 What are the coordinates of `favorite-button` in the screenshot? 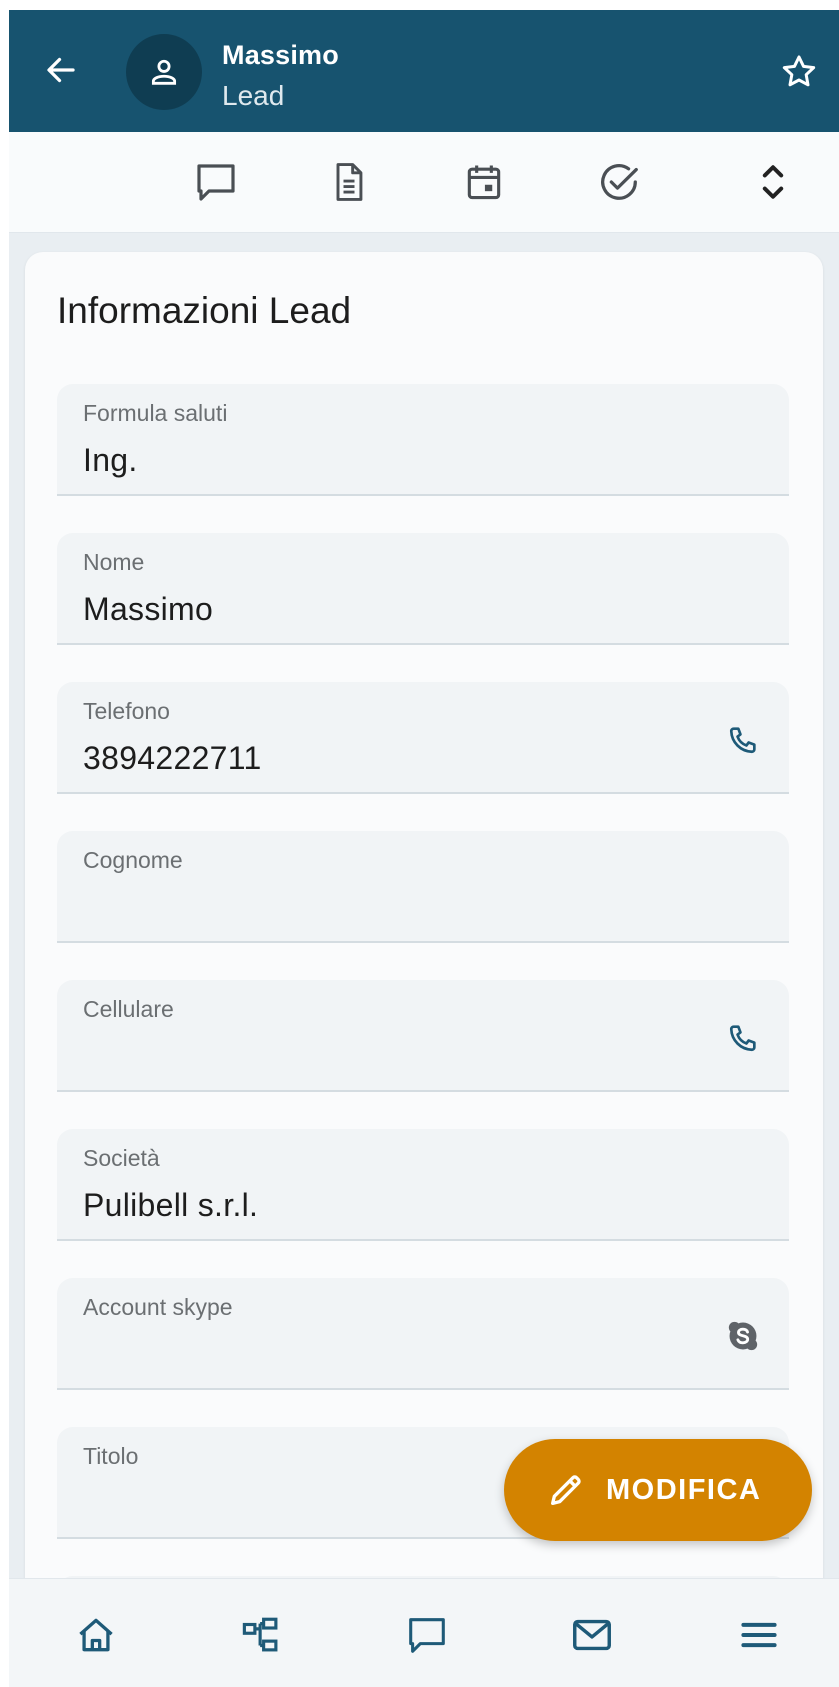 It's located at (799, 72).